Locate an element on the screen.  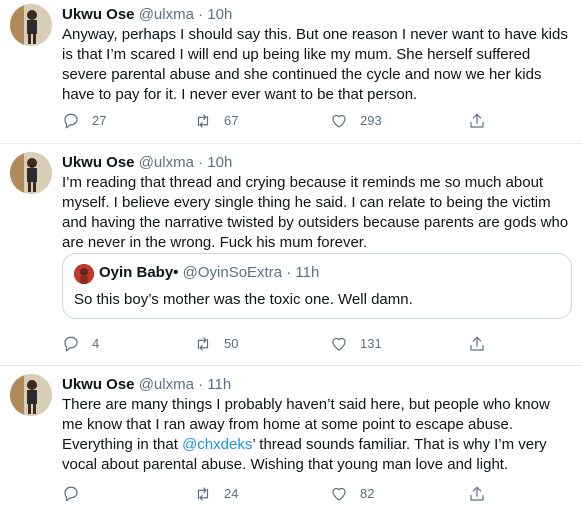
like-count: 131 is located at coordinates (371, 343).